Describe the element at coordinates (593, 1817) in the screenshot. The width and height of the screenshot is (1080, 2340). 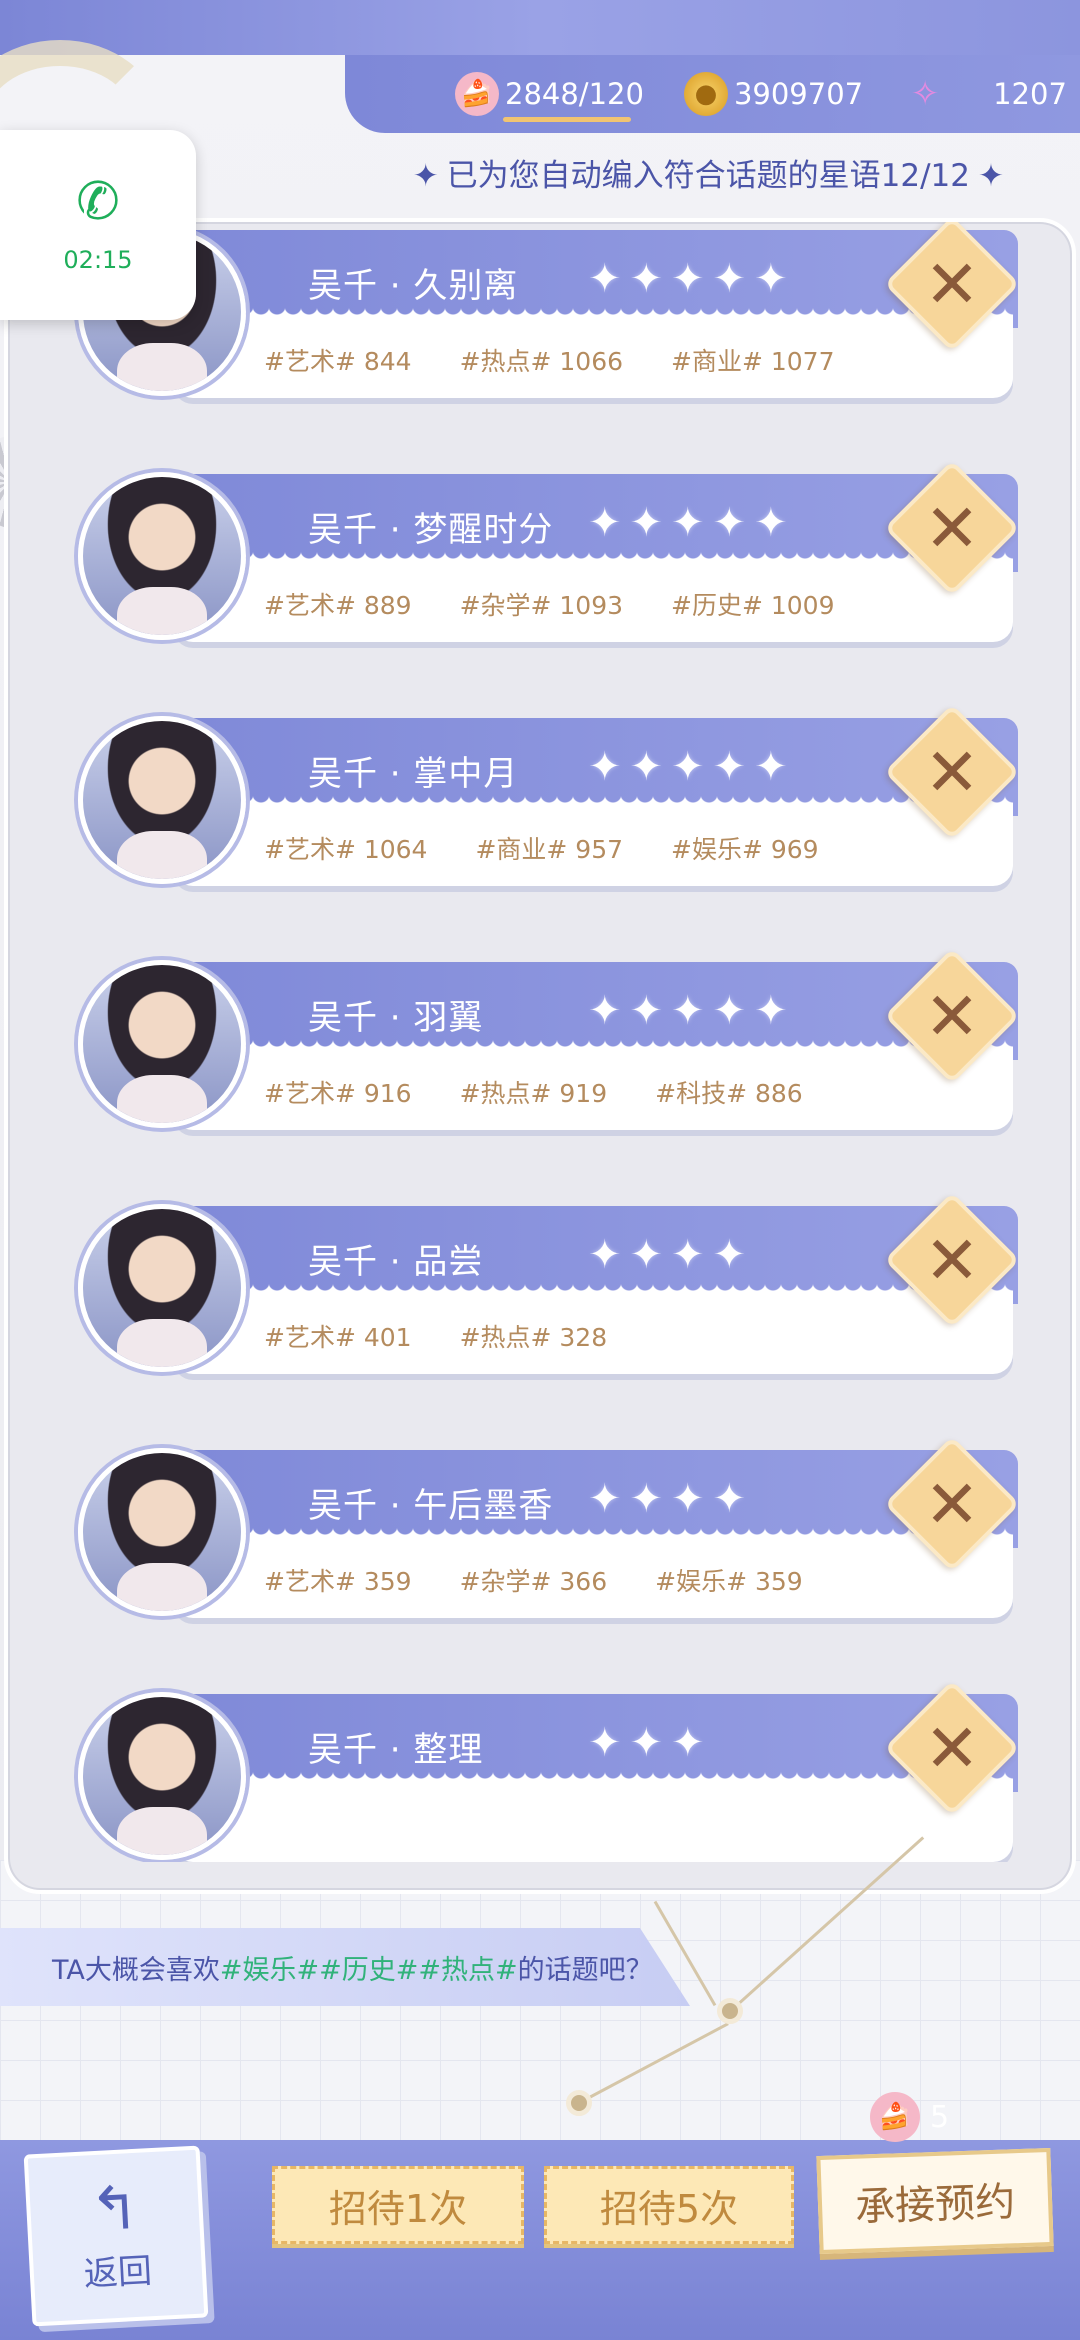
I see `card-tag-strip` at that location.